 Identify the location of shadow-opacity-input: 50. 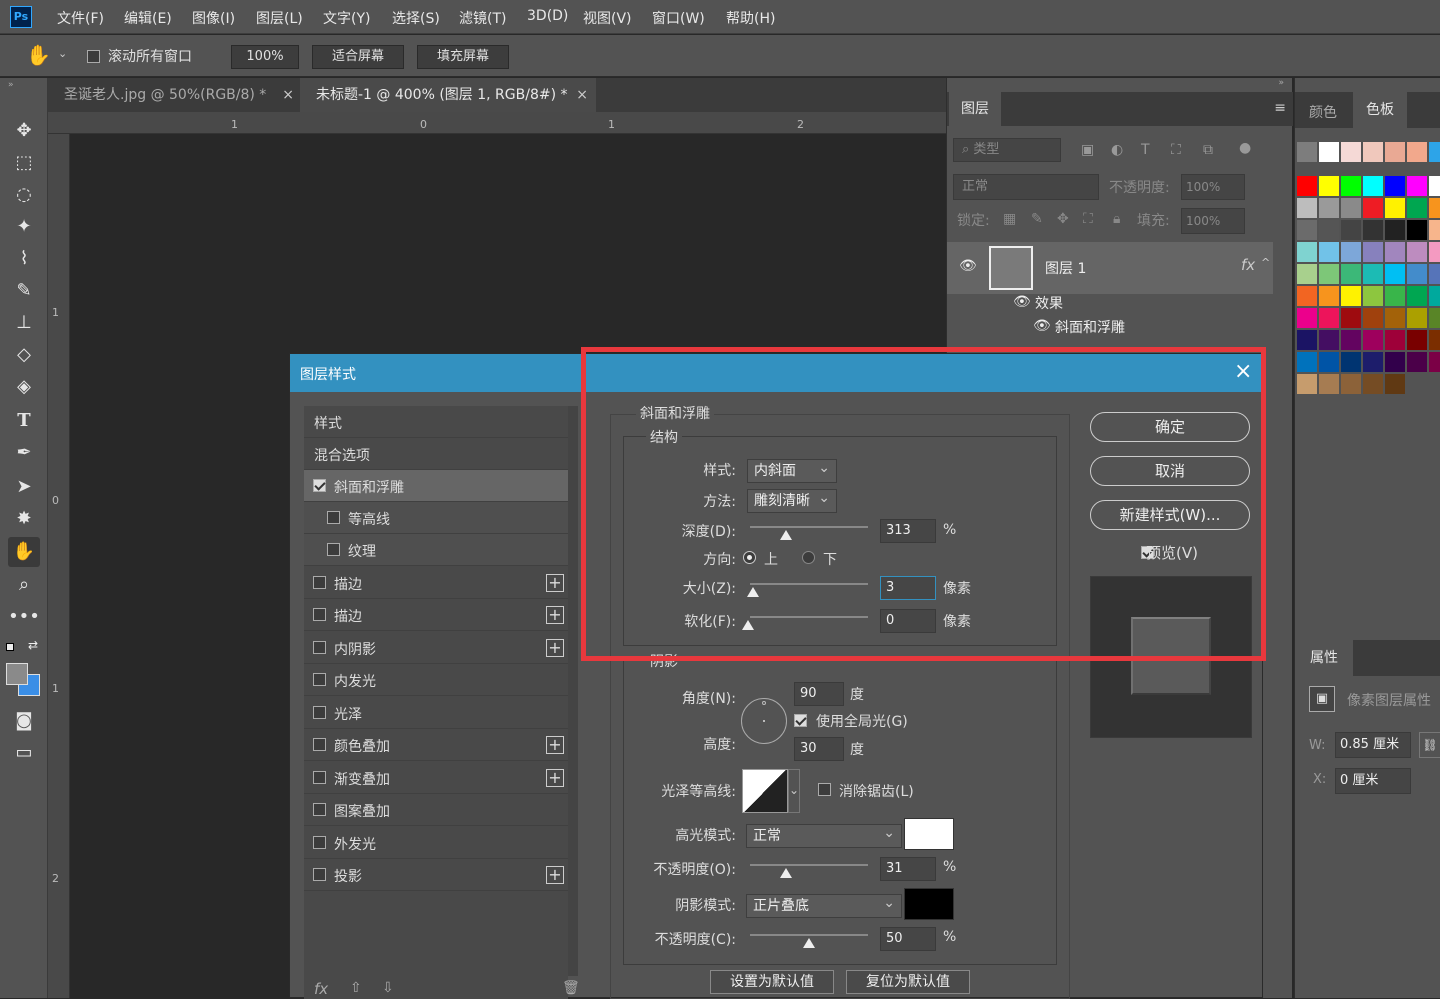
(908, 939).